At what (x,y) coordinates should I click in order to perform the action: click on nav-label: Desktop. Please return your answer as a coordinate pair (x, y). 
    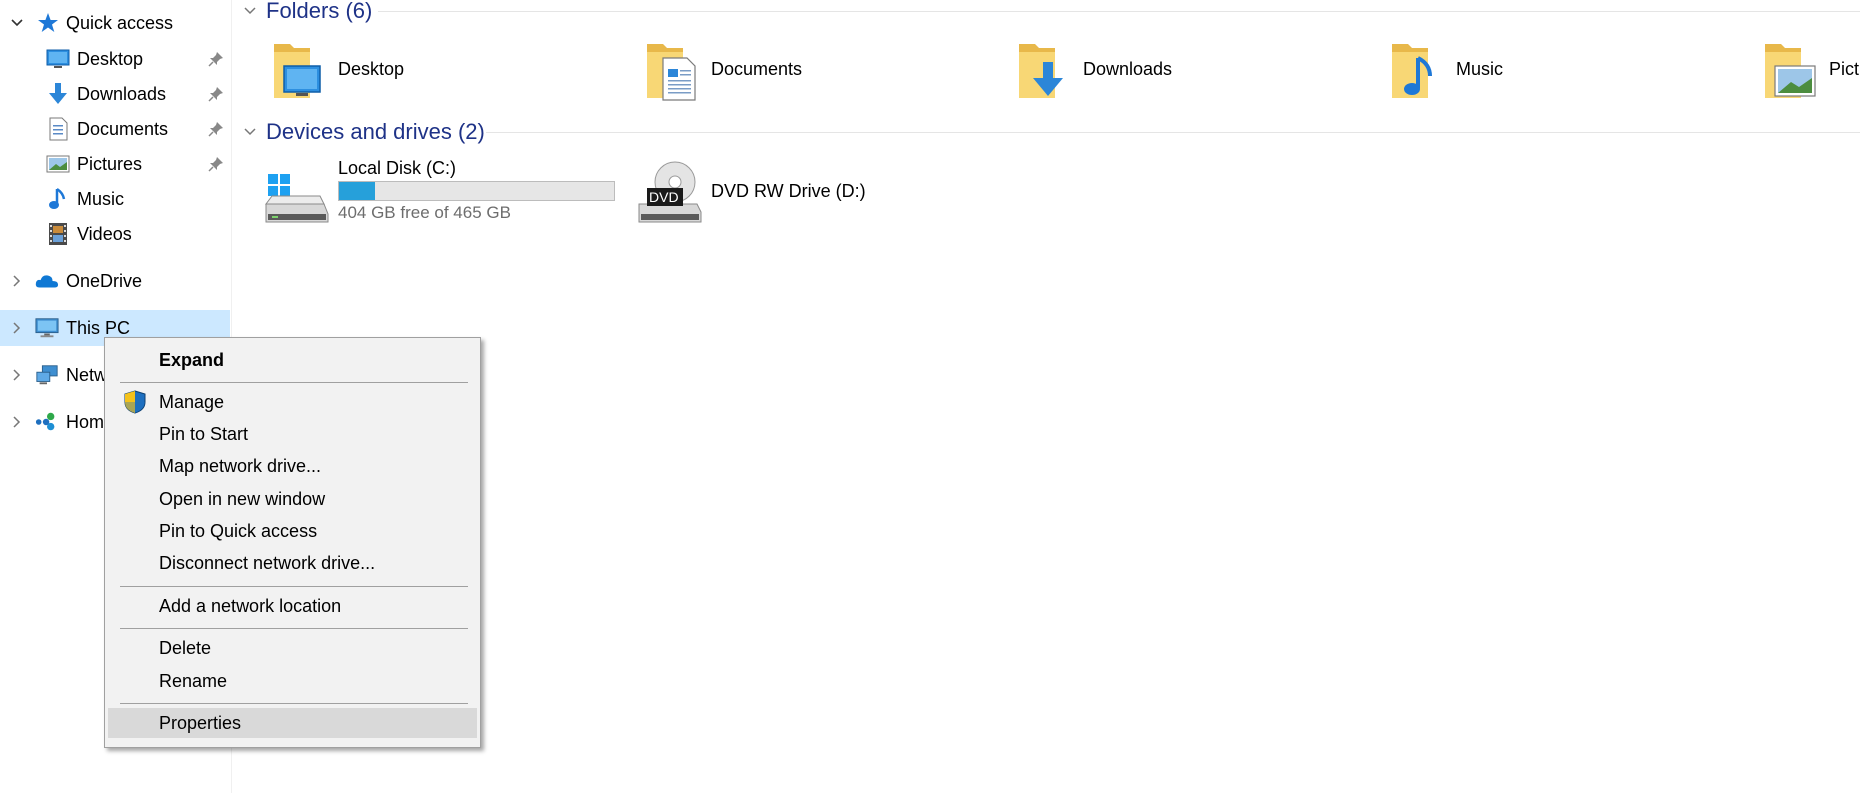
    Looking at the image, I should click on (110, 58).